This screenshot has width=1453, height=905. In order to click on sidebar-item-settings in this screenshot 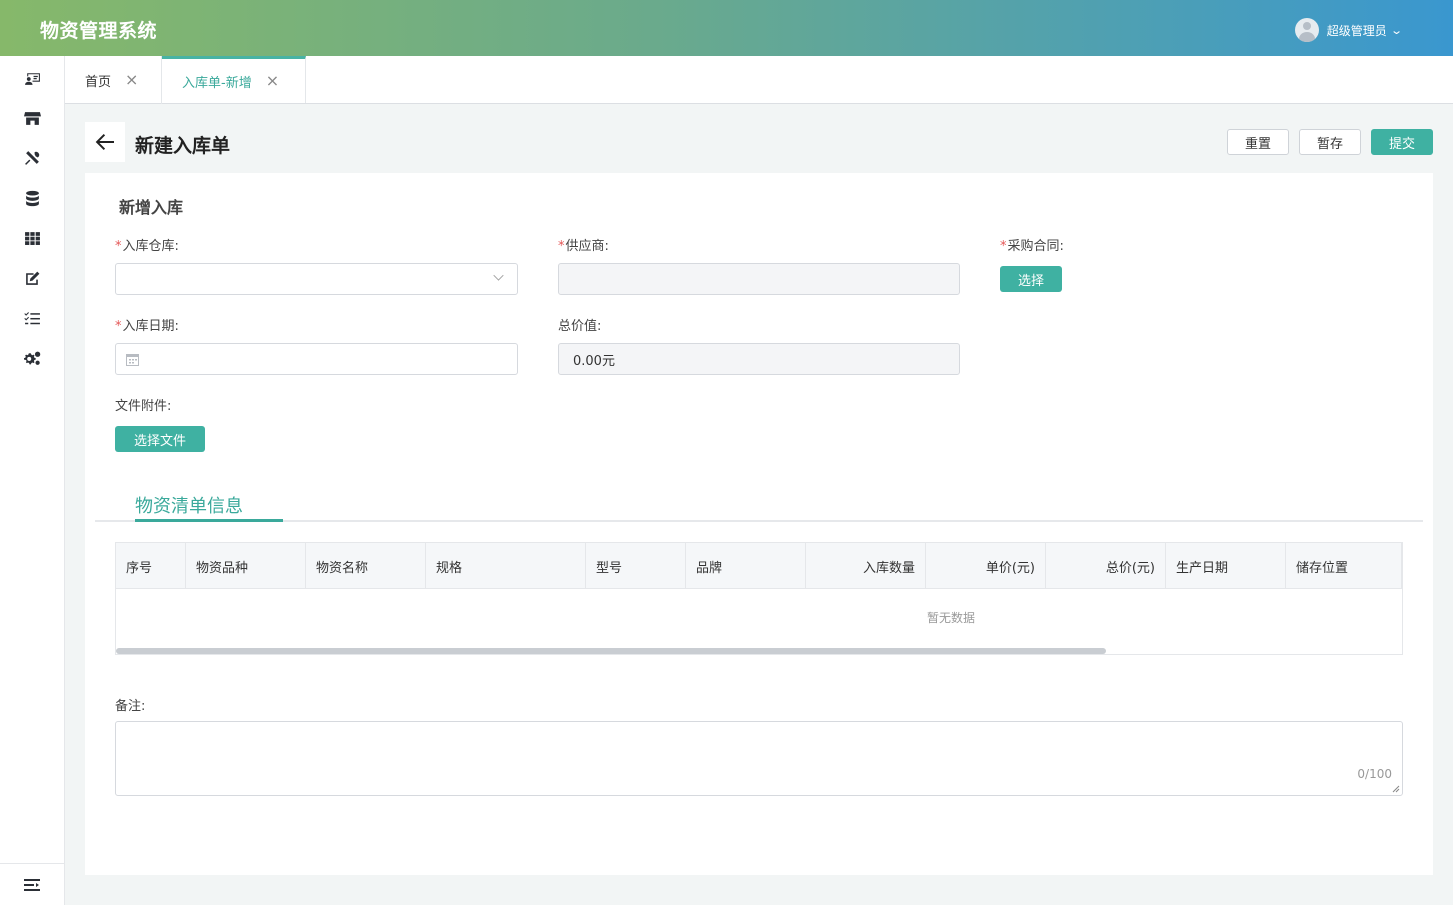, I will do `click(32, 358)`.